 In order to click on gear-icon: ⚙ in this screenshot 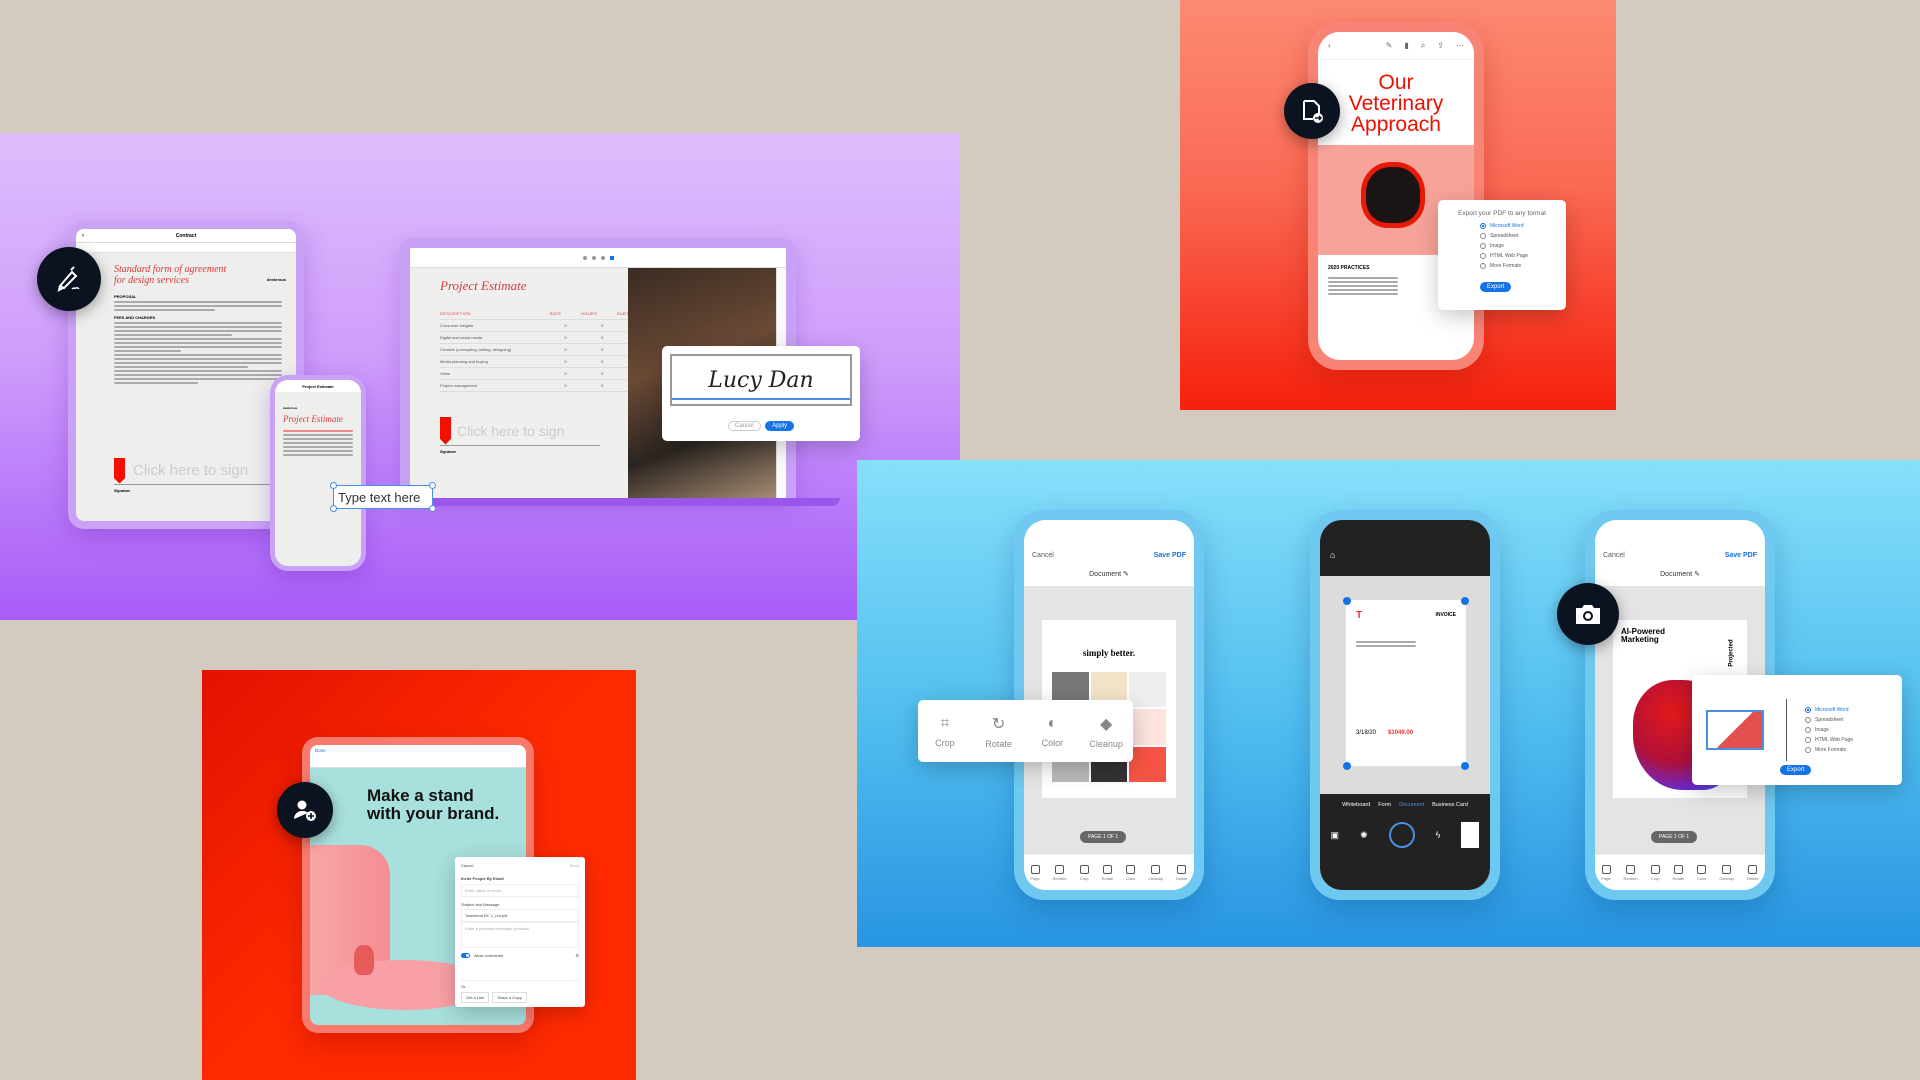, I will do `click(577, 955)`.